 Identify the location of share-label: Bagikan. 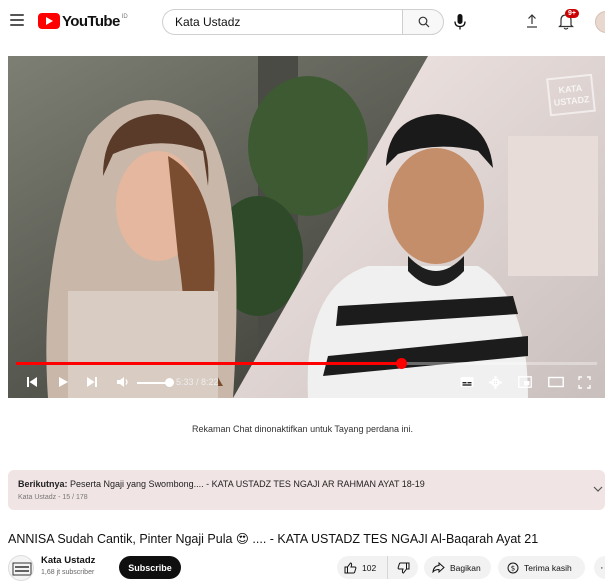
(465, 567).